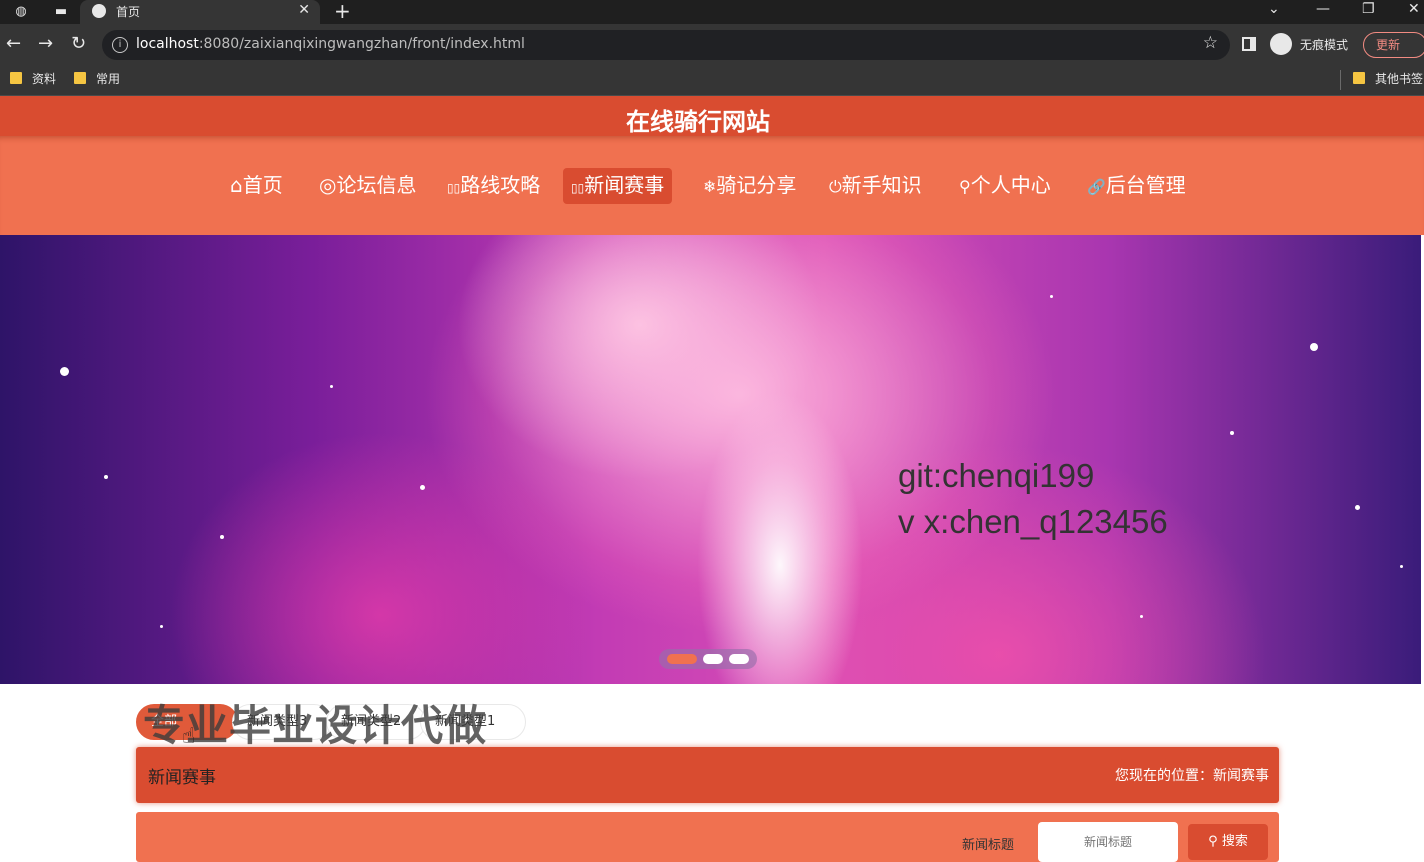 This screenshot has width=1424, height=862. I want to click on search-bar: 新闻标题 ⚲ 搜索, so click(707, 837).